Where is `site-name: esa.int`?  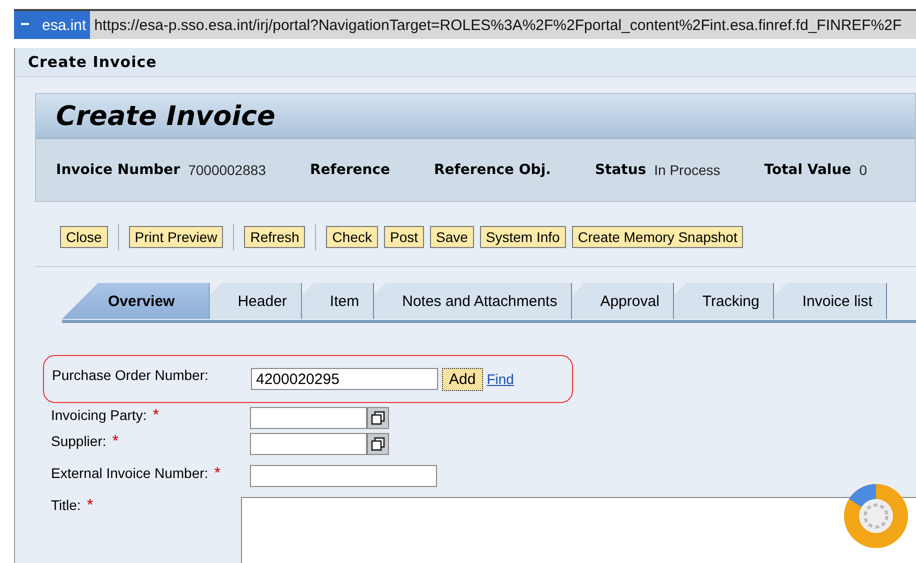 site-name: esa.int is located at coordinates (64, 25).